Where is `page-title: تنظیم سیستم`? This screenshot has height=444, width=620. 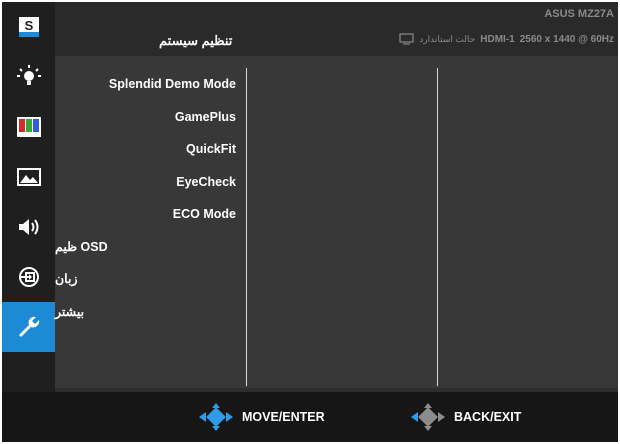
page-title: تنظیم سیستم is located at coordinates (196, 40).